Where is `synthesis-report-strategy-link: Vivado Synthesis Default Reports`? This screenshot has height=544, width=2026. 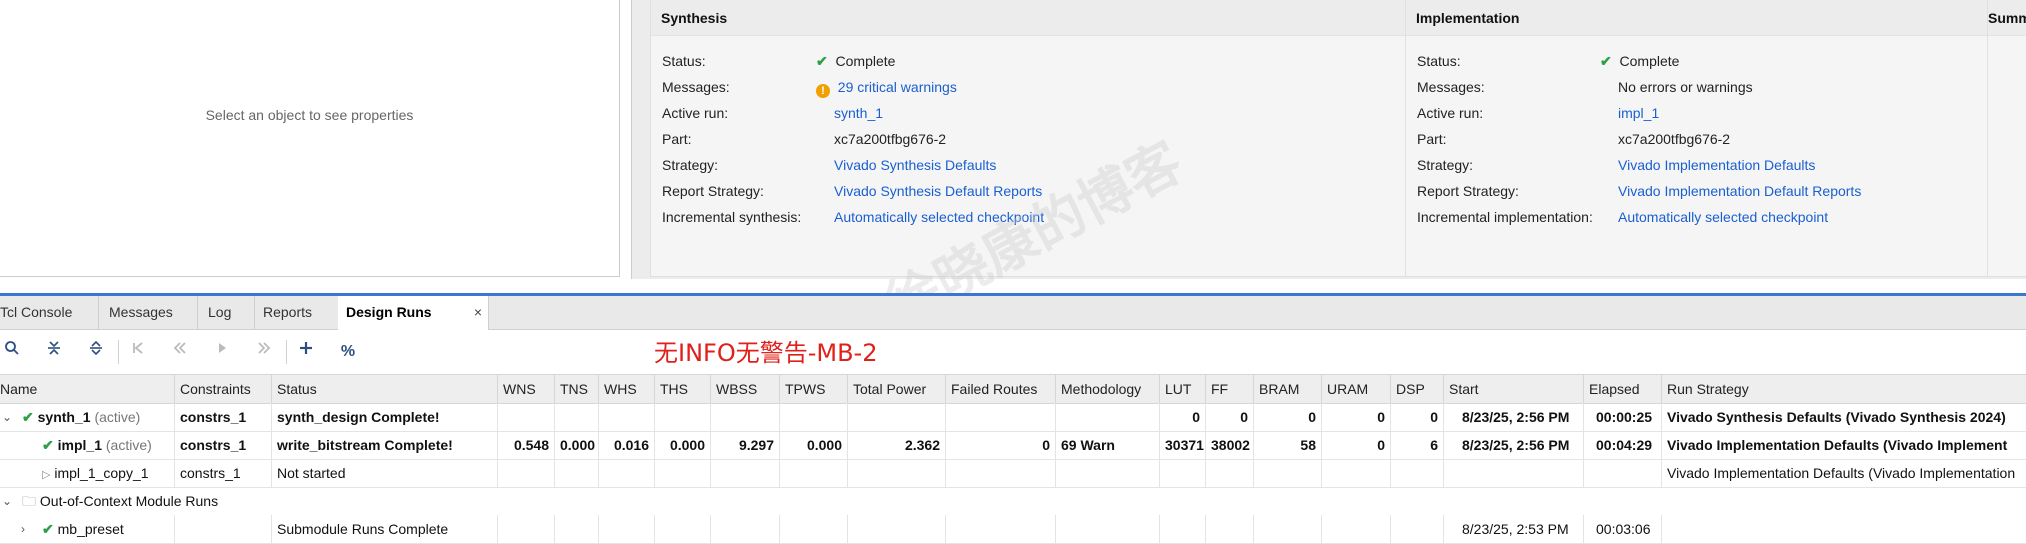
synthesis-report-strategy-link: Vivado Synthesis Default Reports is located at coordinates (938, 191).